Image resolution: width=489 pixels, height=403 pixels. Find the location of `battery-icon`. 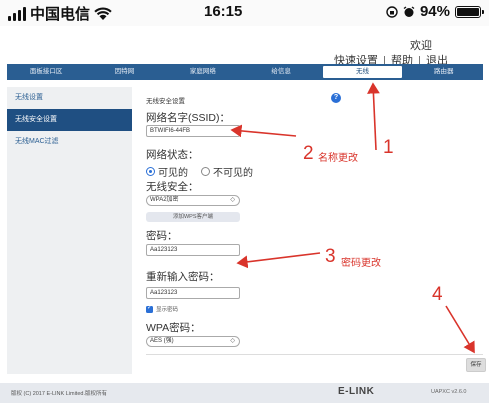

battery-icon is located at coordinates (469, 11).